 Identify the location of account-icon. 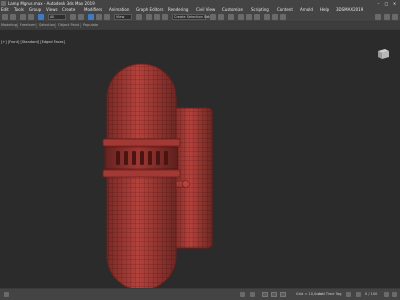
(387, 17).